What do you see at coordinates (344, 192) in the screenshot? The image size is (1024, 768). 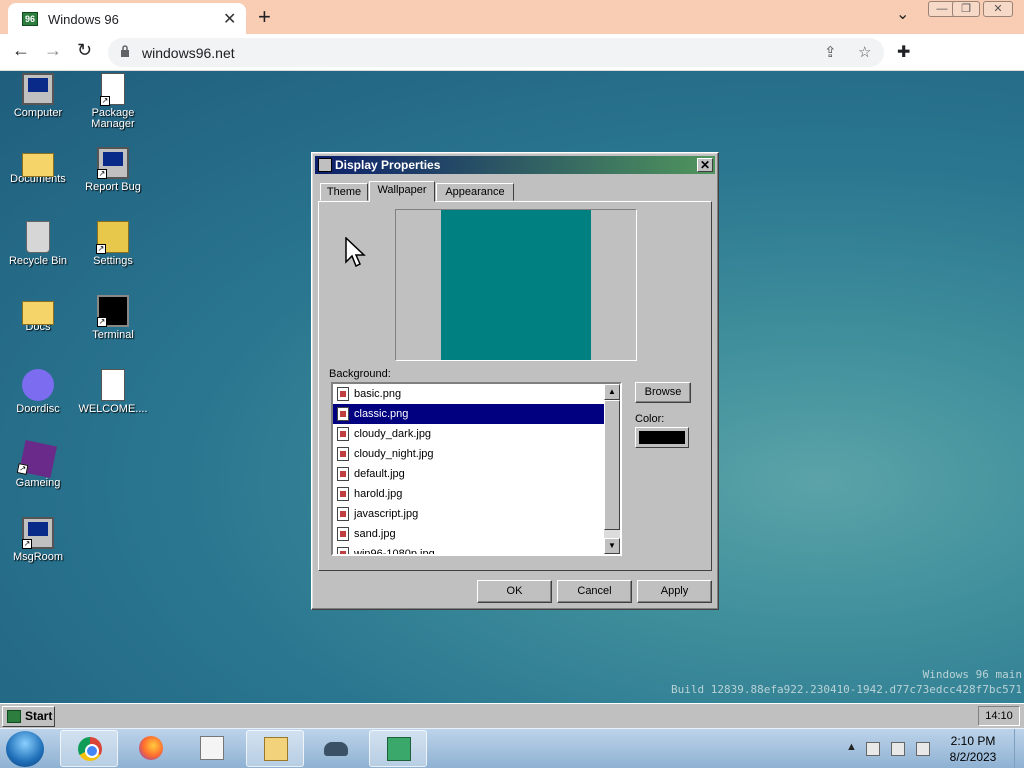 I see `tab-theme: Theme` at bounding box center [344, 192].